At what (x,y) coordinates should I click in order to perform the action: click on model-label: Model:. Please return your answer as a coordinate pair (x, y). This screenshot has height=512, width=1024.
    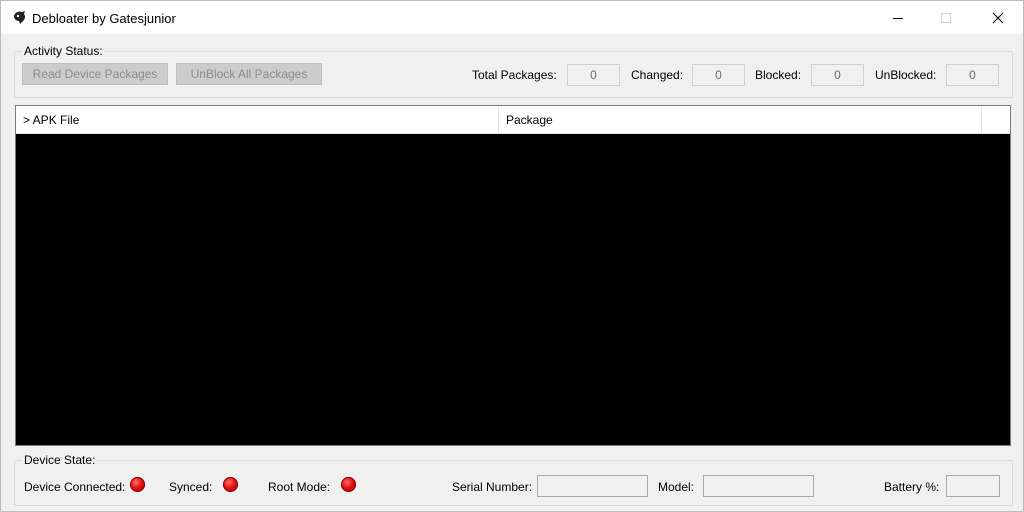
    Looking at the image, I should click on (676, 487).